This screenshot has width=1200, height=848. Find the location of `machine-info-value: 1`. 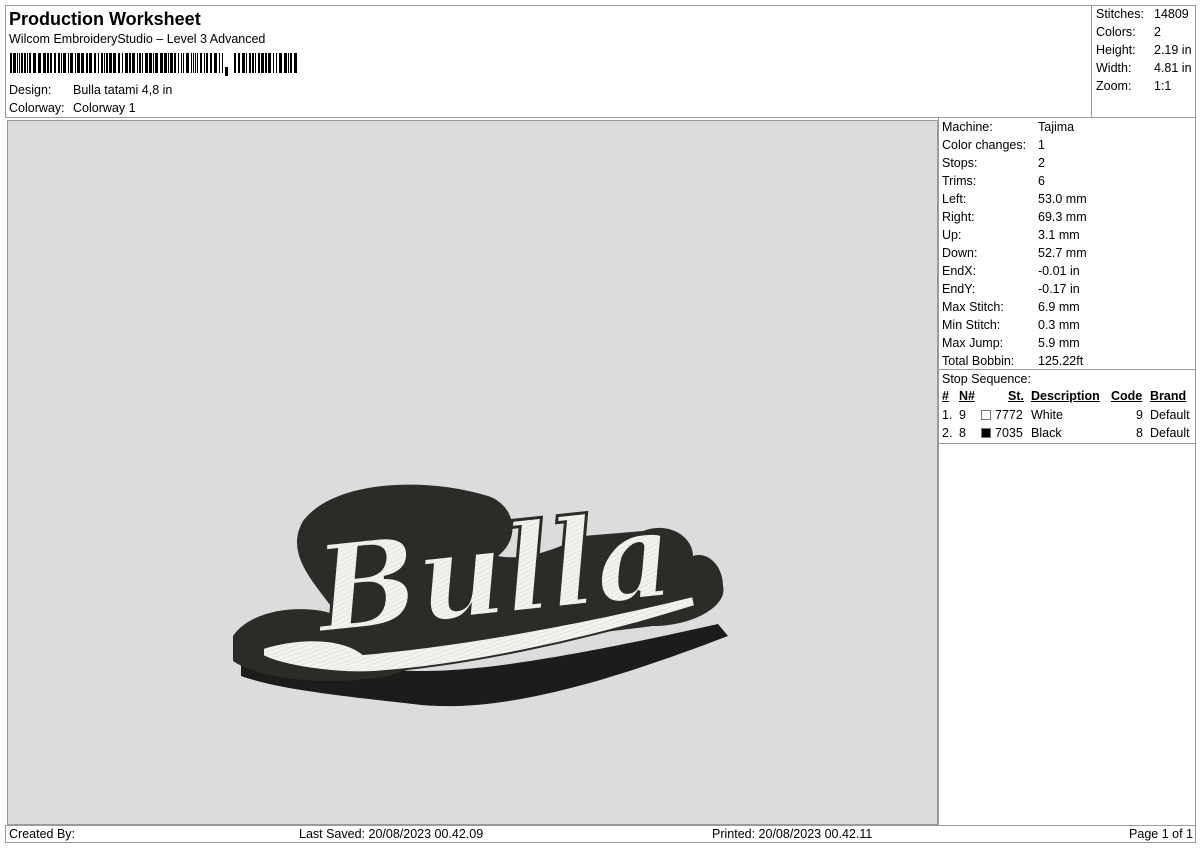

machine-info-value: 1 is located at coordinates (1041, 145).